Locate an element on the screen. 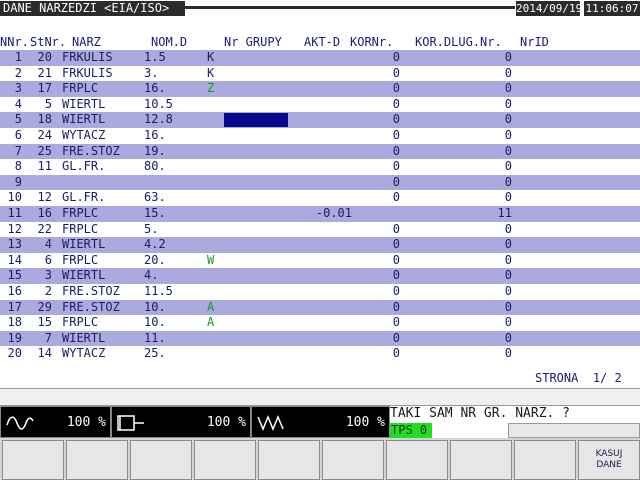  cell-nomd: 4. is located at coordinates (151, 275).